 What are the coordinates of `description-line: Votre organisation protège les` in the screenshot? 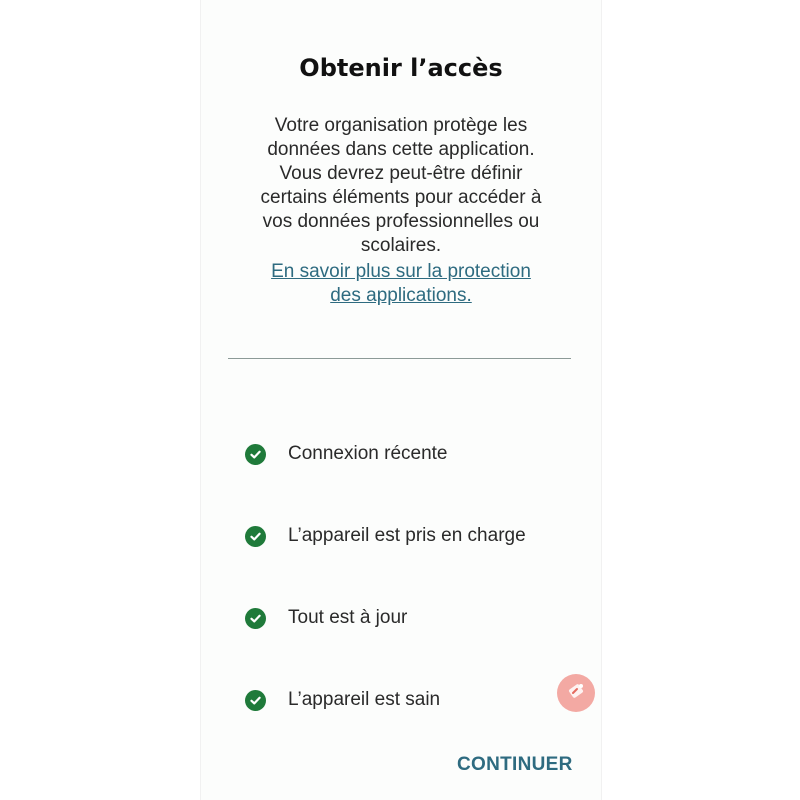 It's located at (401, 125).